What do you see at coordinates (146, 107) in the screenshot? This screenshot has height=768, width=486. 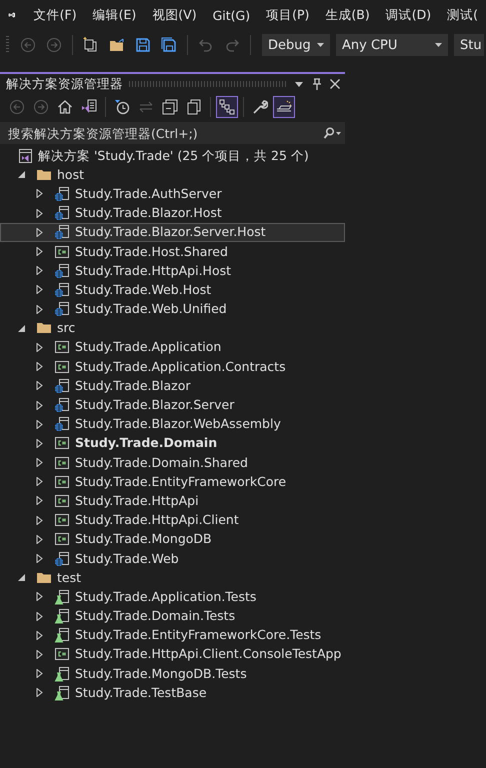 I see `sync-icon` at bounding box center [146, 107].